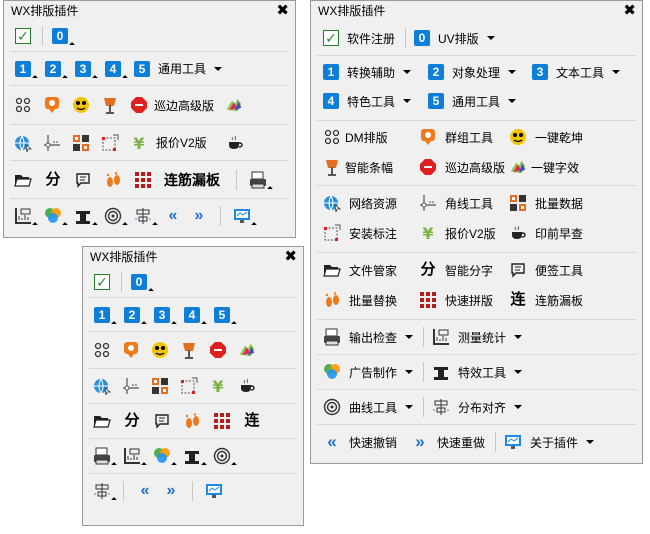 Image resolution: width=650 pixels, height=534 pixels. I want to click on special-tools-menu: 4 特色工具, so click(375, 101).